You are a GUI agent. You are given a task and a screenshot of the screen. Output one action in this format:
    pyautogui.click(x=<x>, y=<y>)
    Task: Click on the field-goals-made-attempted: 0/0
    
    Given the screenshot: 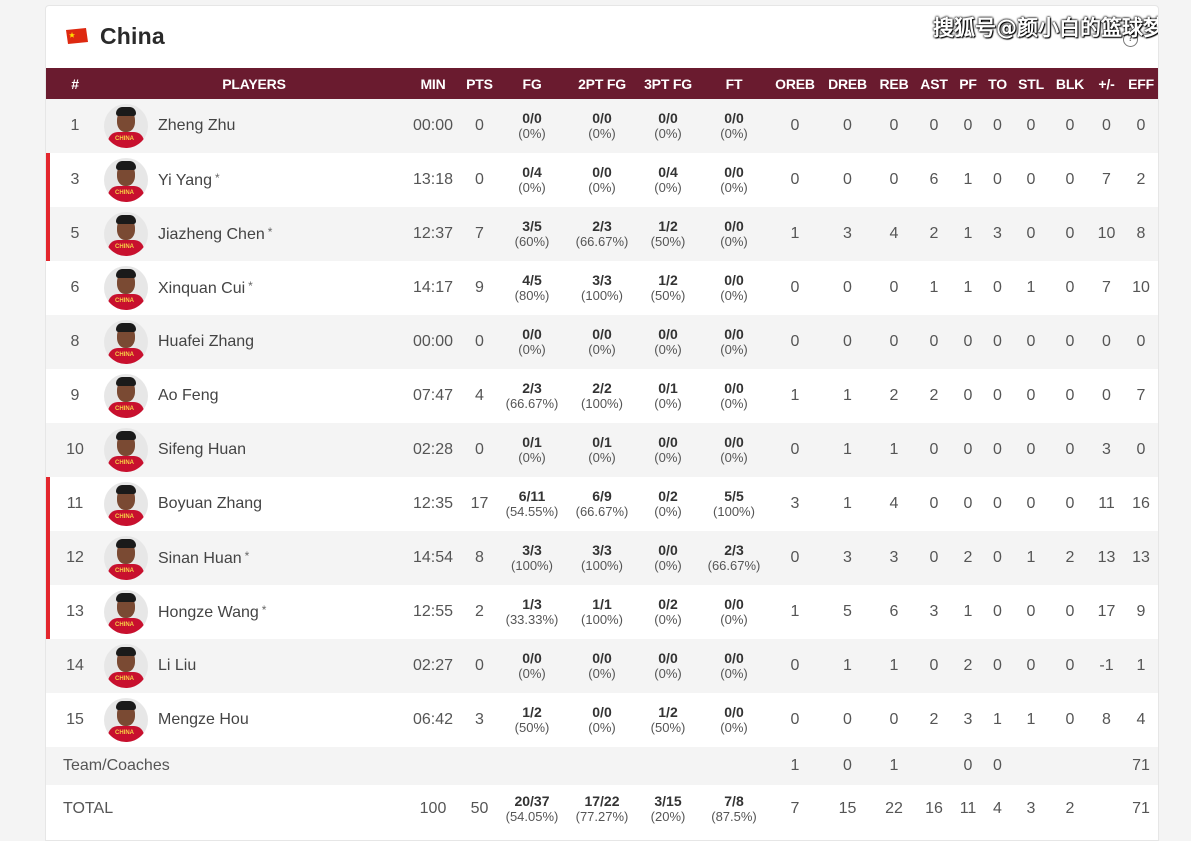 What is the action you would take?
    pyautogui.click(x=532, y=658)
    